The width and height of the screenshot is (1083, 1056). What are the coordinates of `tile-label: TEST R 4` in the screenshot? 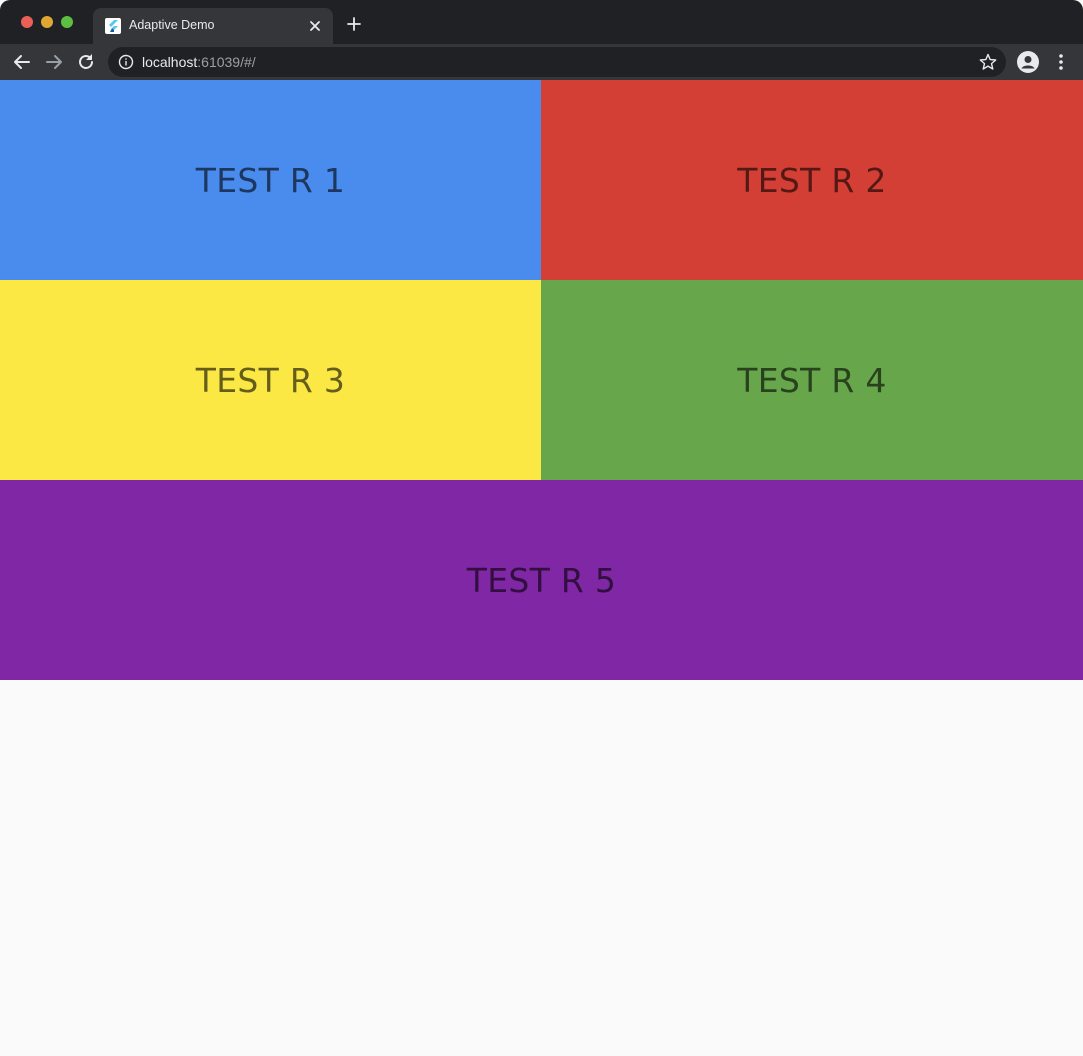 It's located at (812, 380).